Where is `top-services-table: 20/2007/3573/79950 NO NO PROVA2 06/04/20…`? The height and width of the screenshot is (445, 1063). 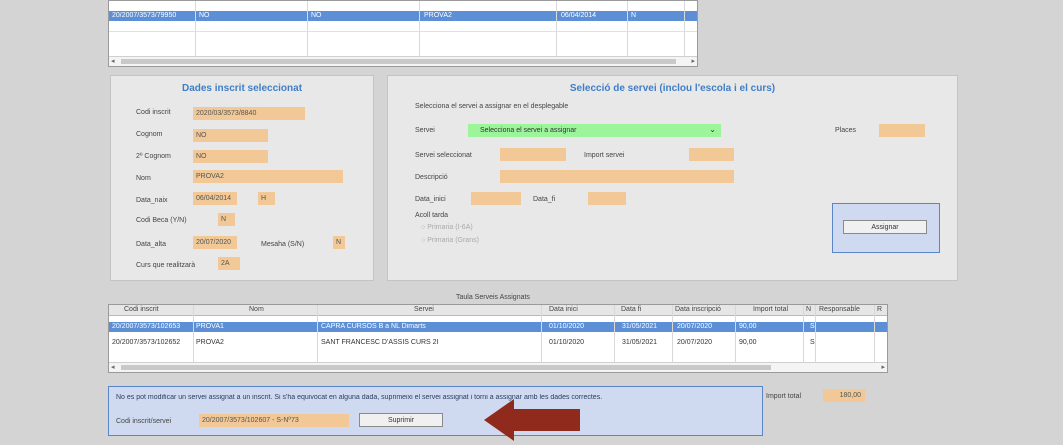 top-services-table: 20/2007/3573/79950 NO NO PROVA2 06/04/20… is located at coordinates (403, 33).